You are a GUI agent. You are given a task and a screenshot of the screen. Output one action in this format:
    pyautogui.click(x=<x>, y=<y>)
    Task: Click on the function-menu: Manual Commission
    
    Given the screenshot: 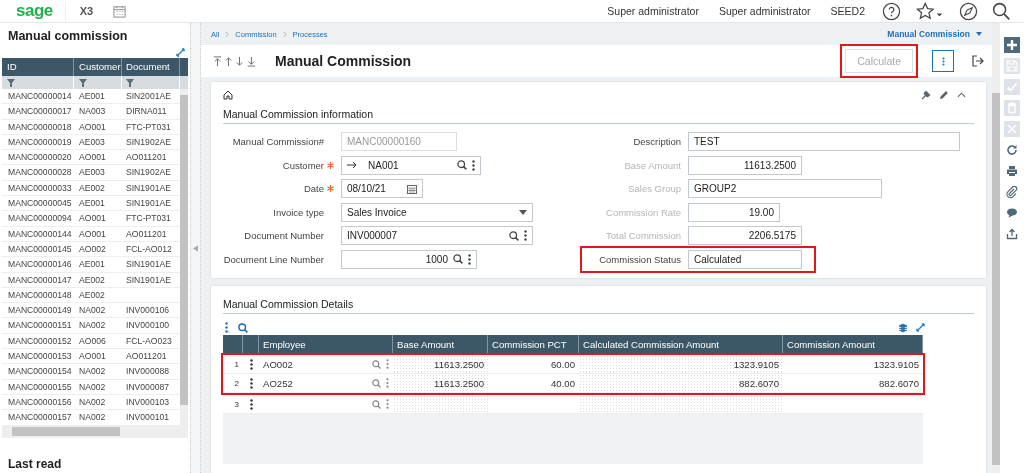 What is the action you would take?
    pyautogui.click(x=928, y=34)
    